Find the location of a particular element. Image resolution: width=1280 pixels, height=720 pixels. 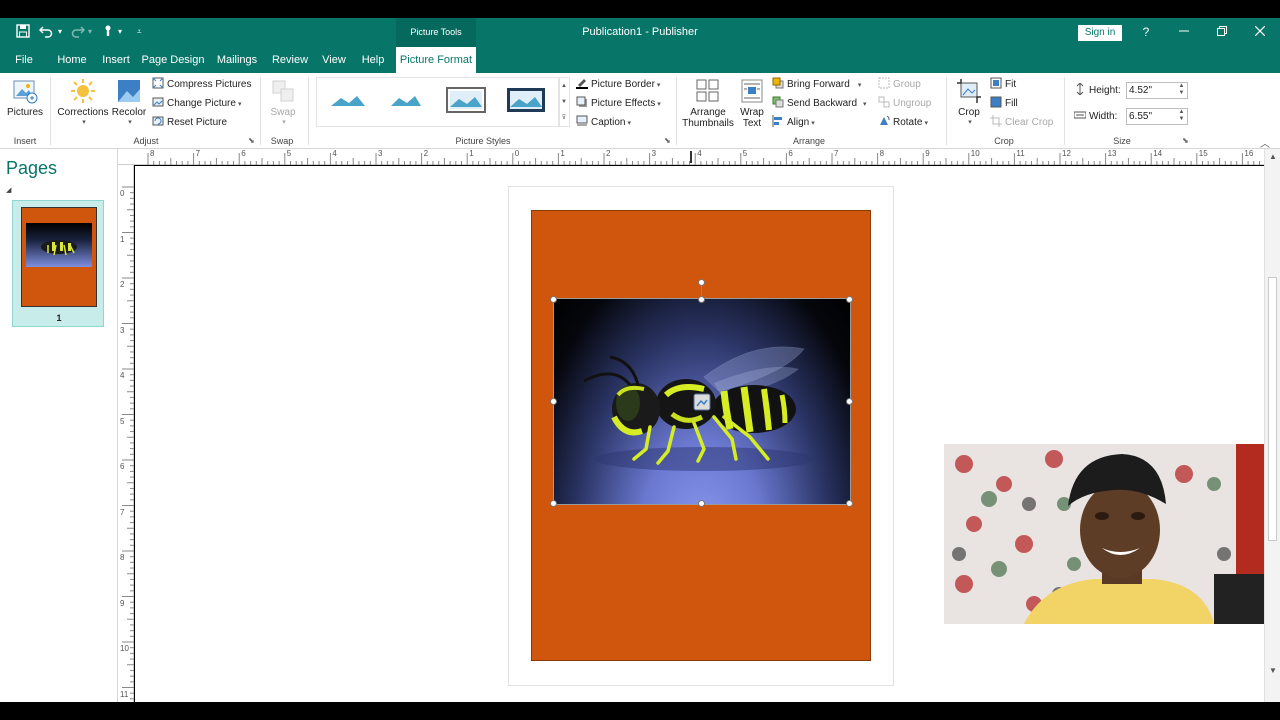

align-icon is located at coordinates (778, 121).